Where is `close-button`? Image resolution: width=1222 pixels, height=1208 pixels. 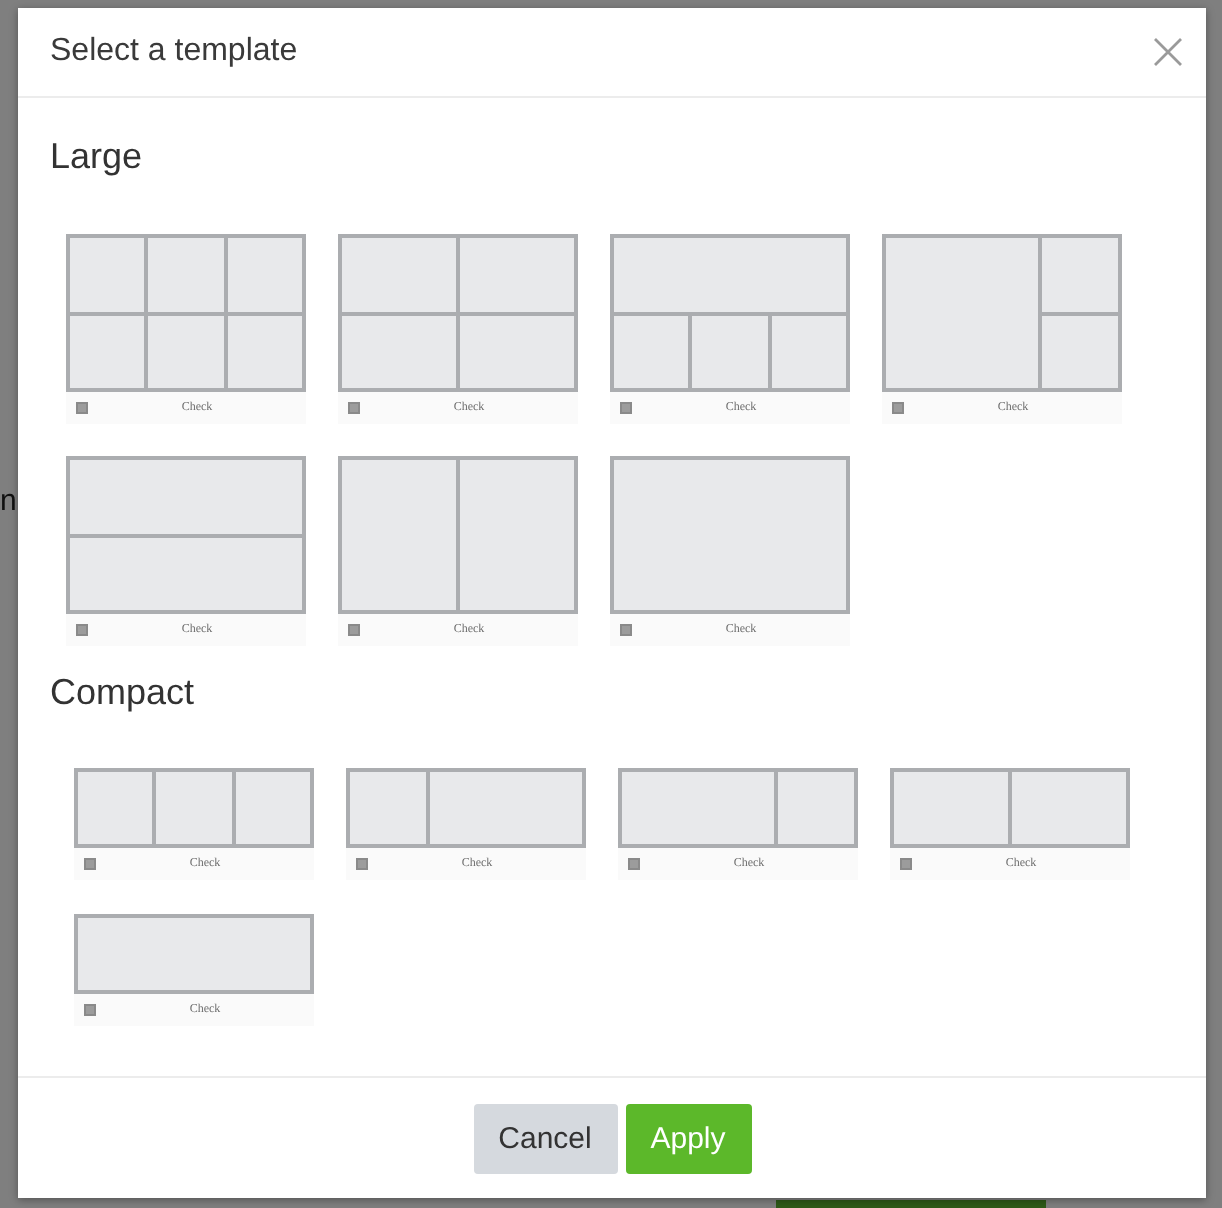 close-button is located at coordinates (1168, 52).